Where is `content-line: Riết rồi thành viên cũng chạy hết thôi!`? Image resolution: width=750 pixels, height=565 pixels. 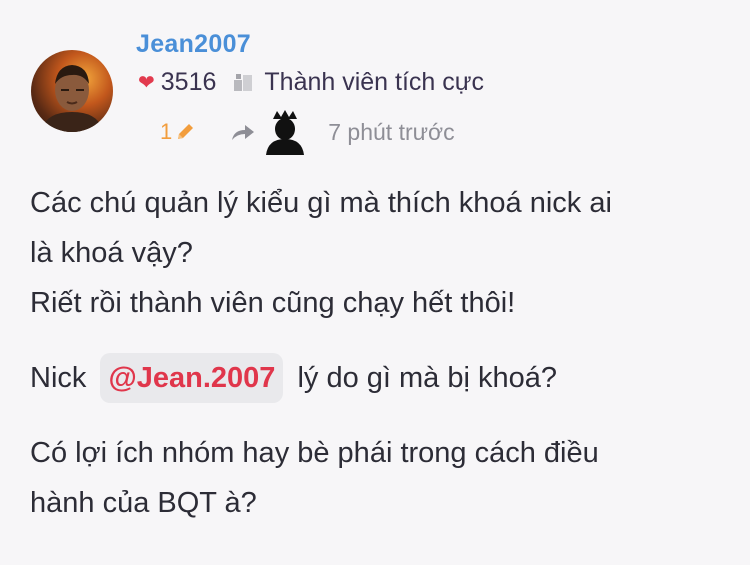
content-line: Riết rồi thành viên cũng chạy hết thôi! is located at coordinates (273, 303).